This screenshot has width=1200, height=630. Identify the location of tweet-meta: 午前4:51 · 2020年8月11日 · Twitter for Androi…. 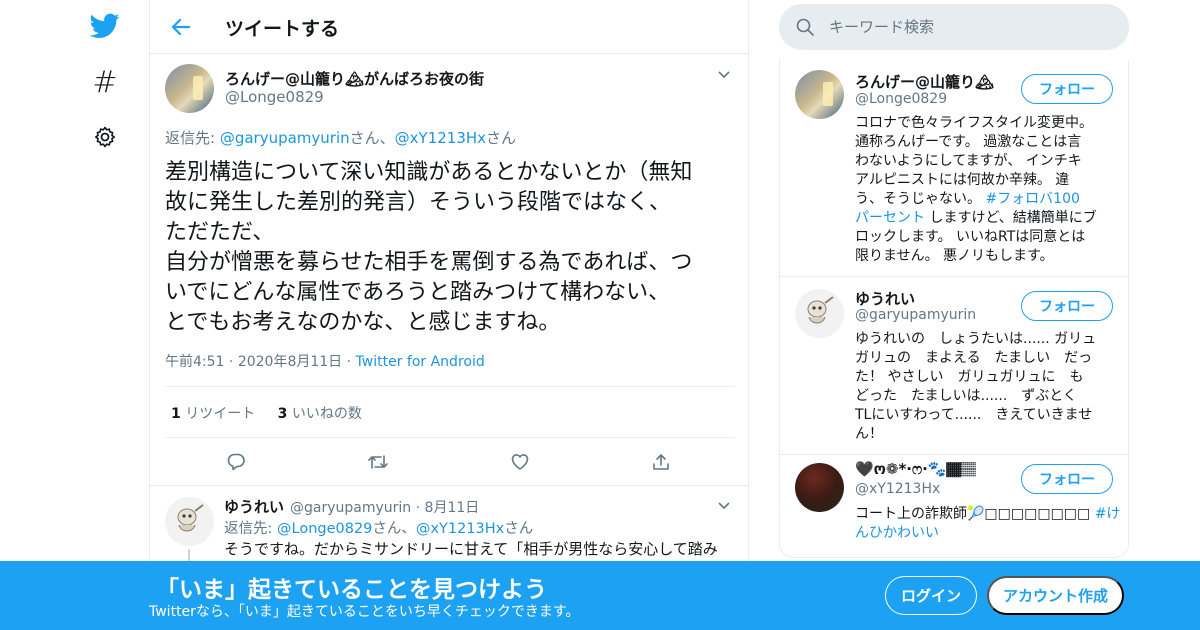
(325, 362).